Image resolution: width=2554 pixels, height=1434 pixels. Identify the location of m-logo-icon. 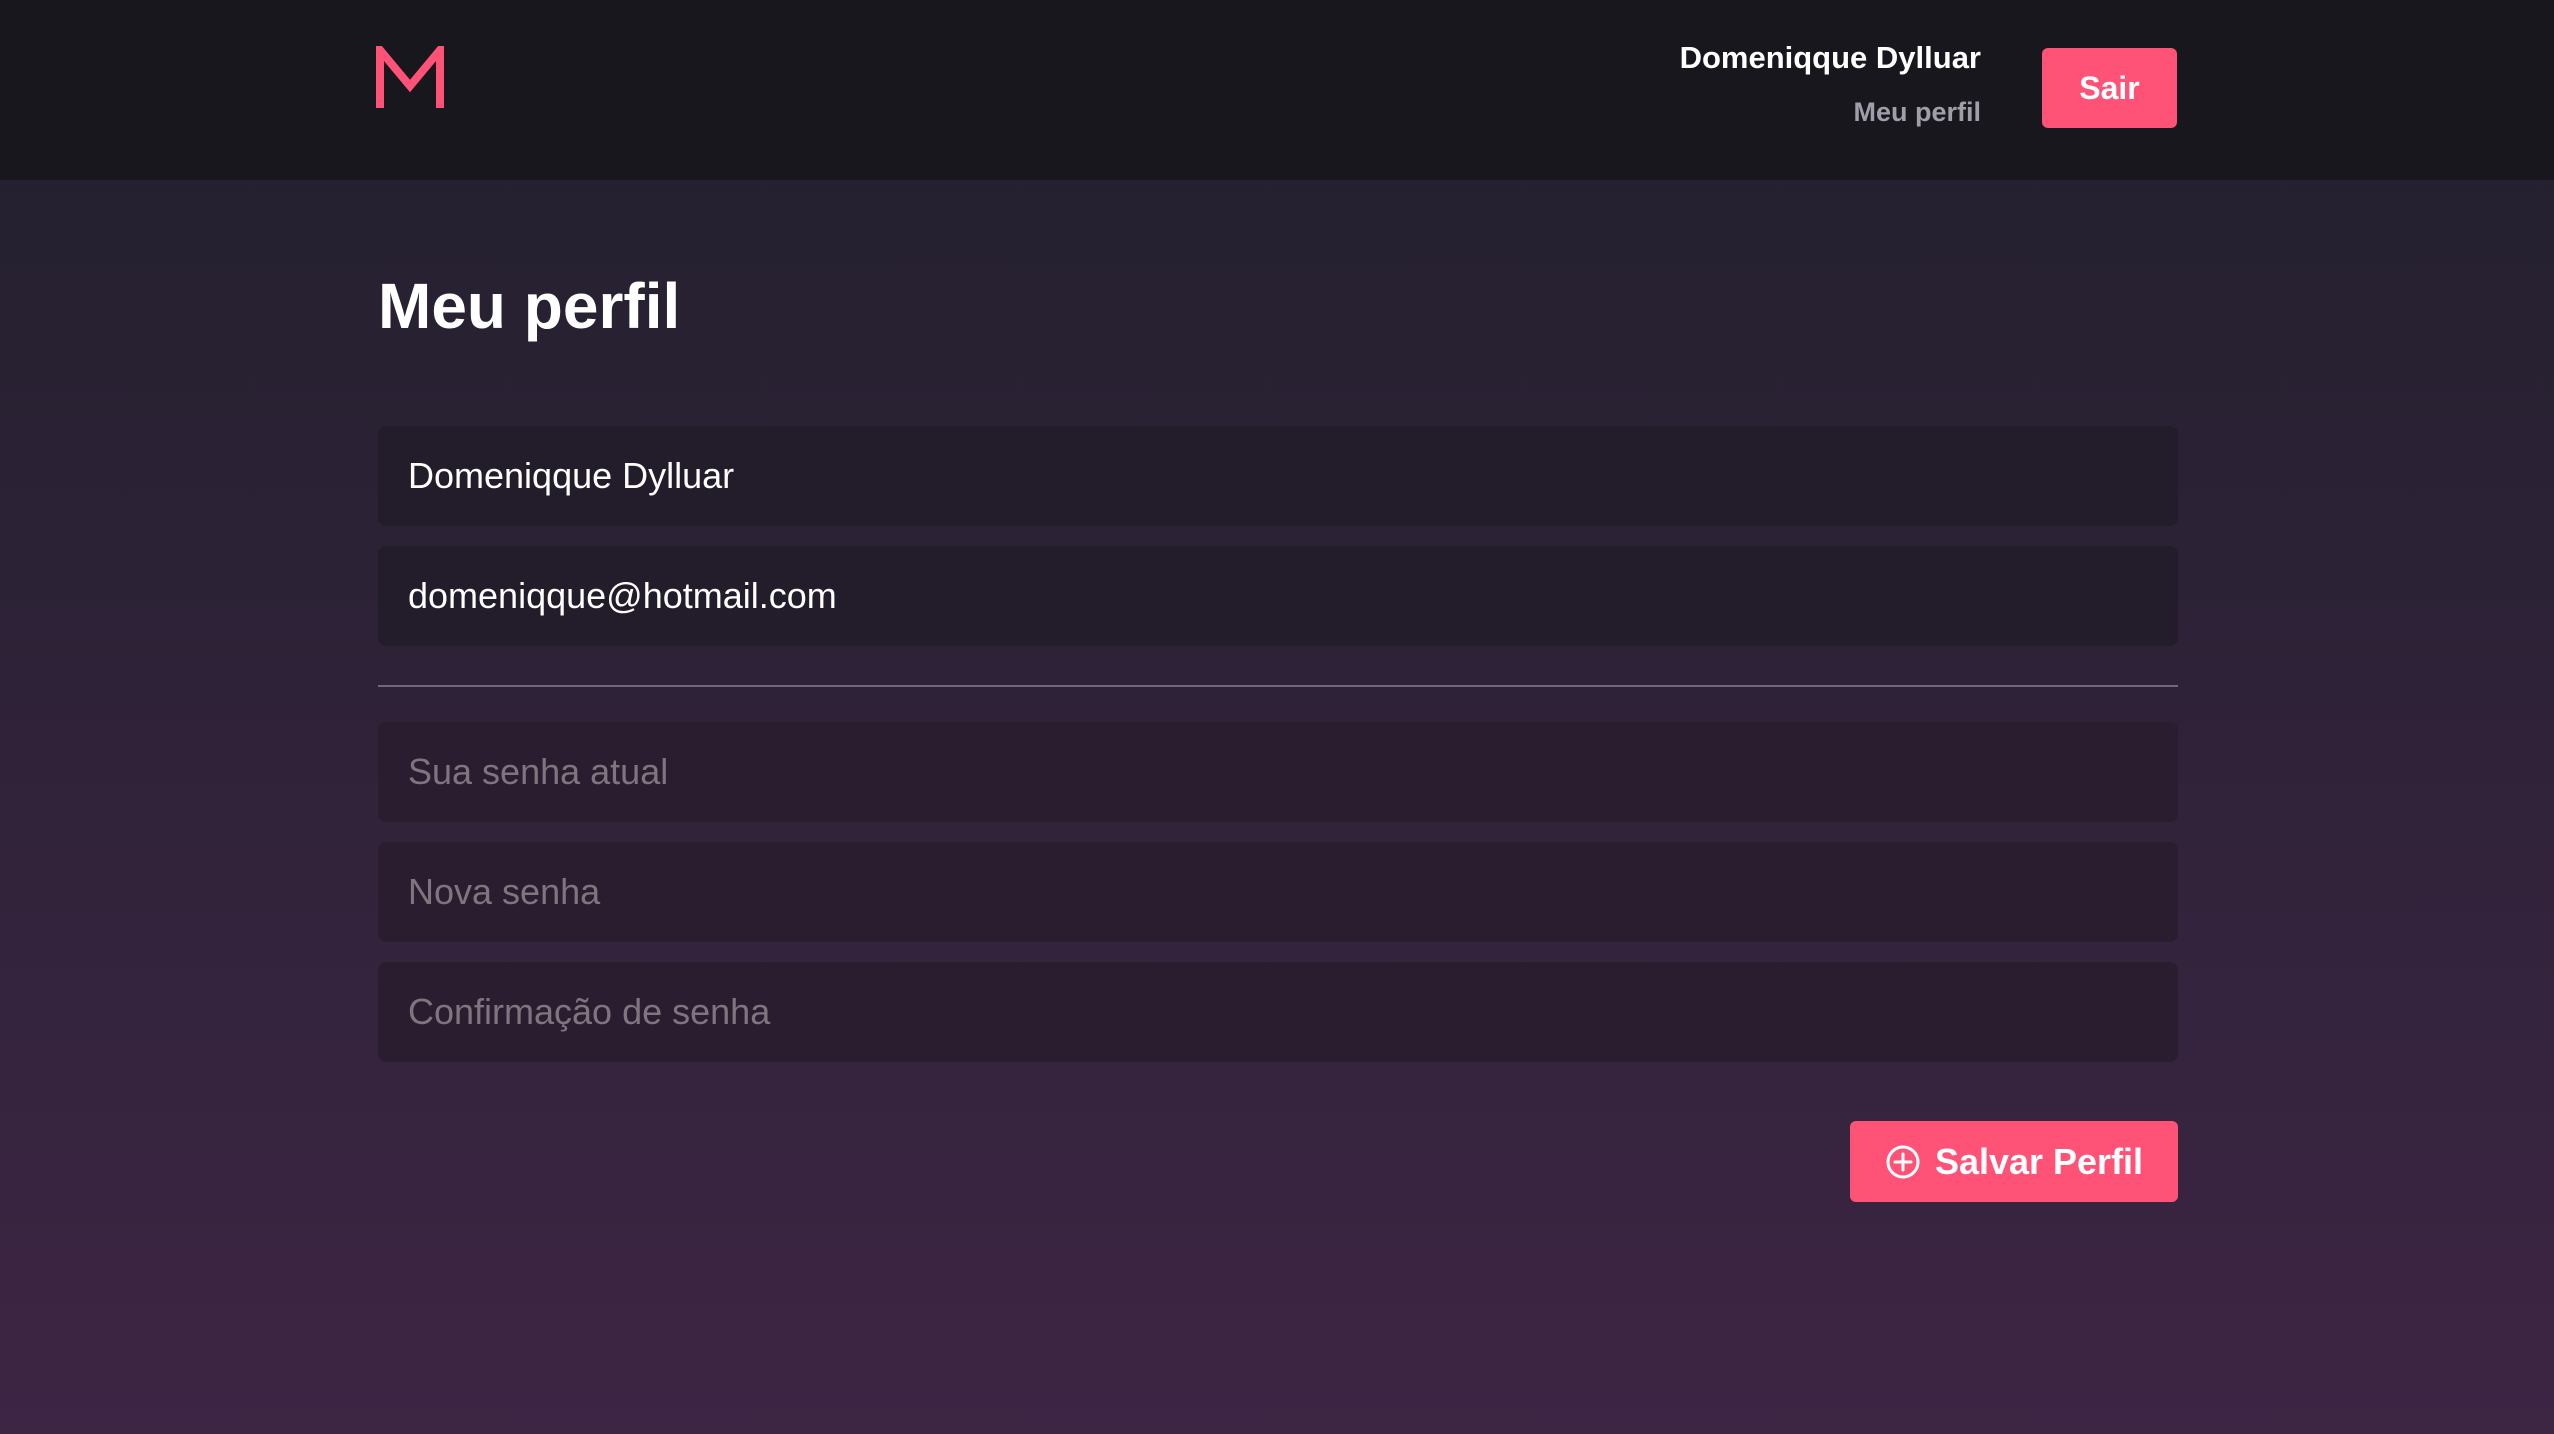
(410, 78).